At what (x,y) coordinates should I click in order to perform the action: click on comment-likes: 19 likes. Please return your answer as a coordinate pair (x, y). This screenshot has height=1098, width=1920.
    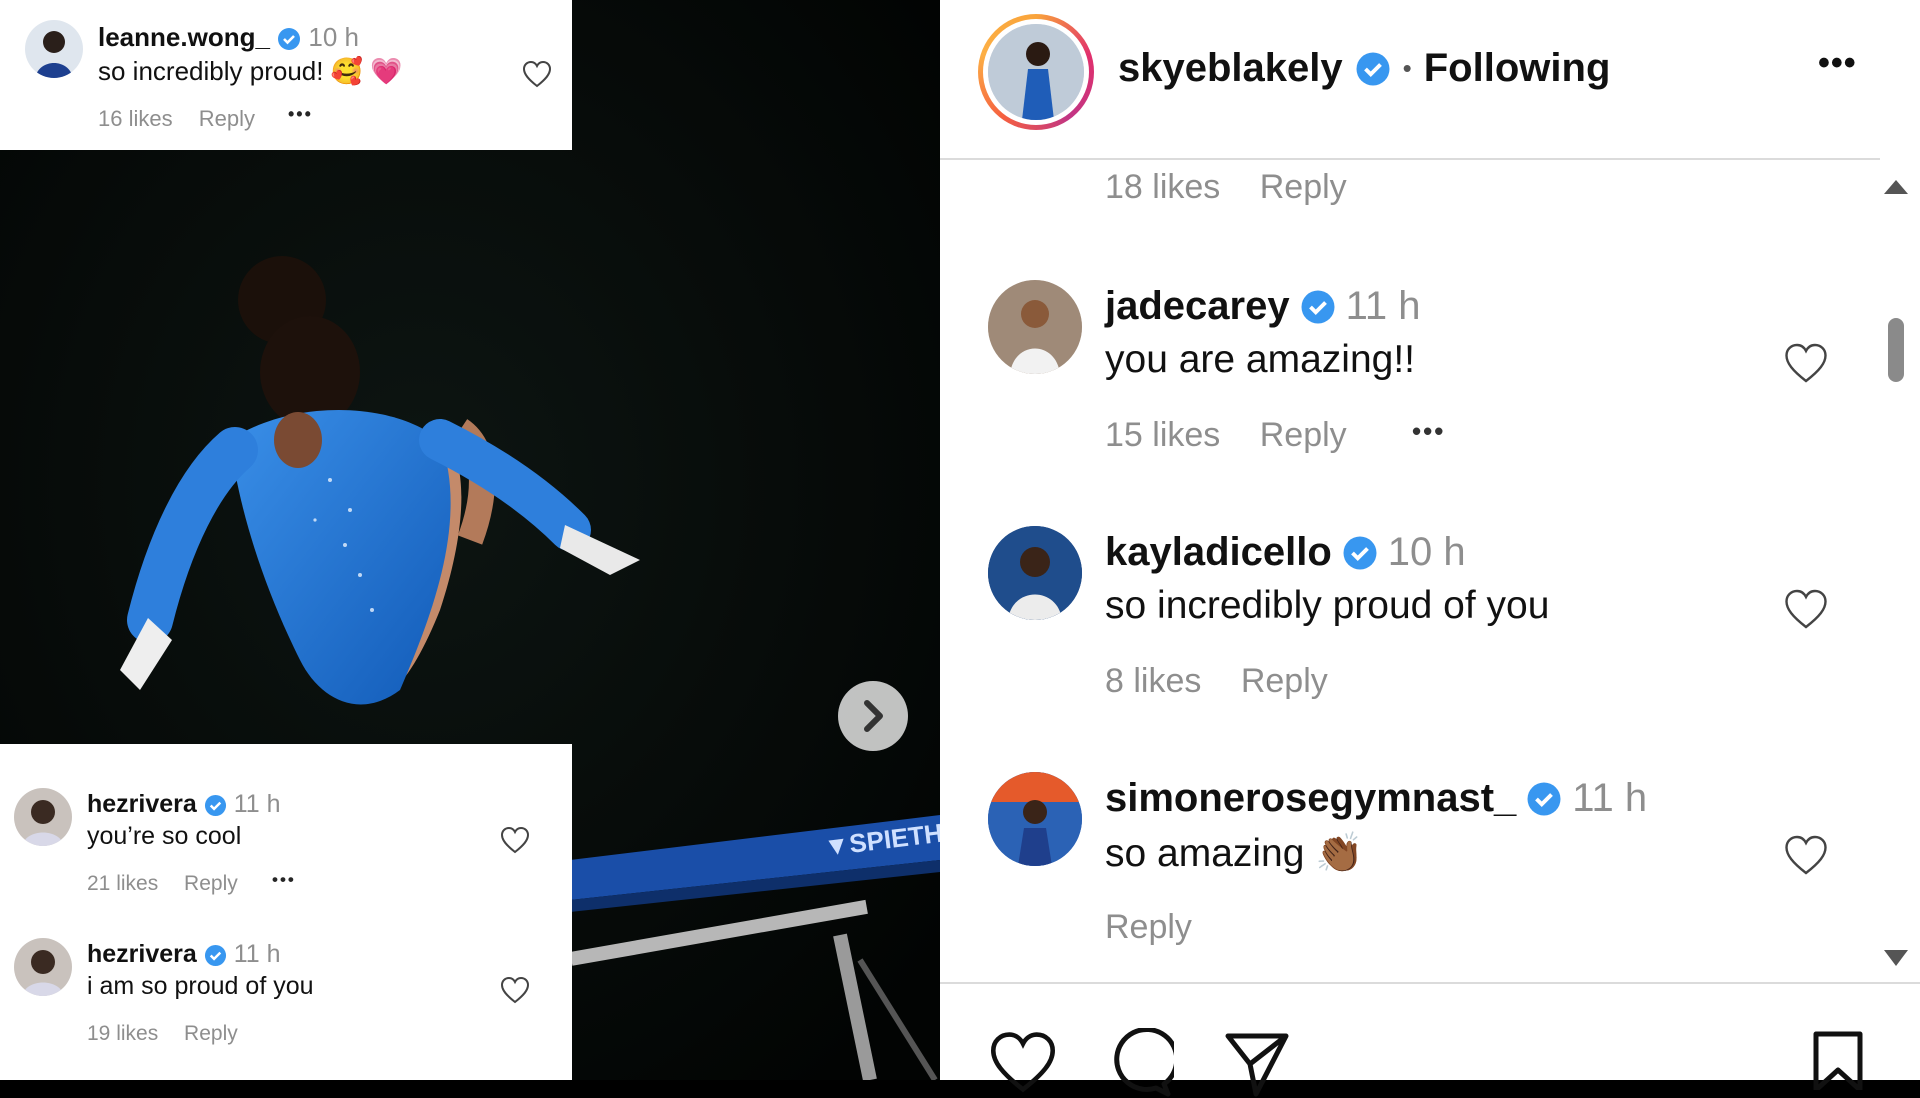
    Looking at the image, I should click on (122, 1033).